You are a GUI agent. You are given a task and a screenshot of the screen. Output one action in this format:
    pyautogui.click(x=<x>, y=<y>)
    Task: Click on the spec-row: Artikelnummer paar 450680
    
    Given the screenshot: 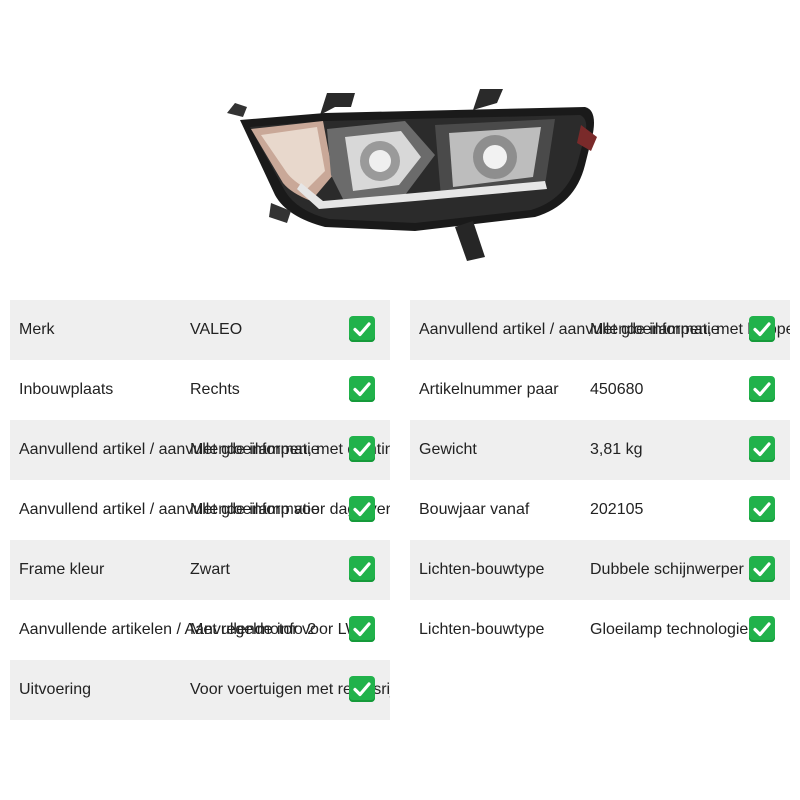 What is the action you would take?
    pyautogui.click(x=600, y=390)
    